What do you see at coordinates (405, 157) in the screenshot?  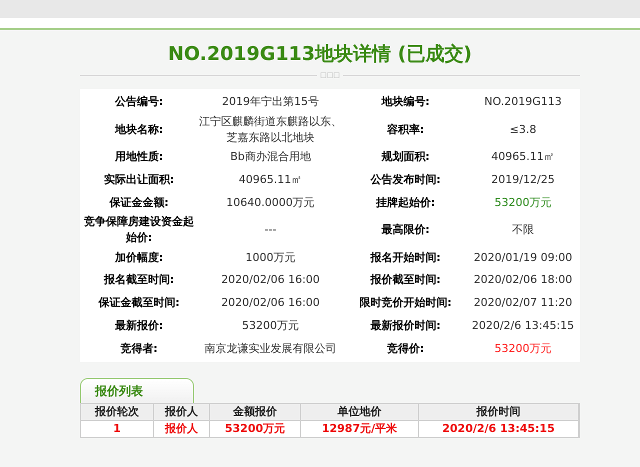 I see `field-label: 规划面积:` at bounding box center [405, 157].